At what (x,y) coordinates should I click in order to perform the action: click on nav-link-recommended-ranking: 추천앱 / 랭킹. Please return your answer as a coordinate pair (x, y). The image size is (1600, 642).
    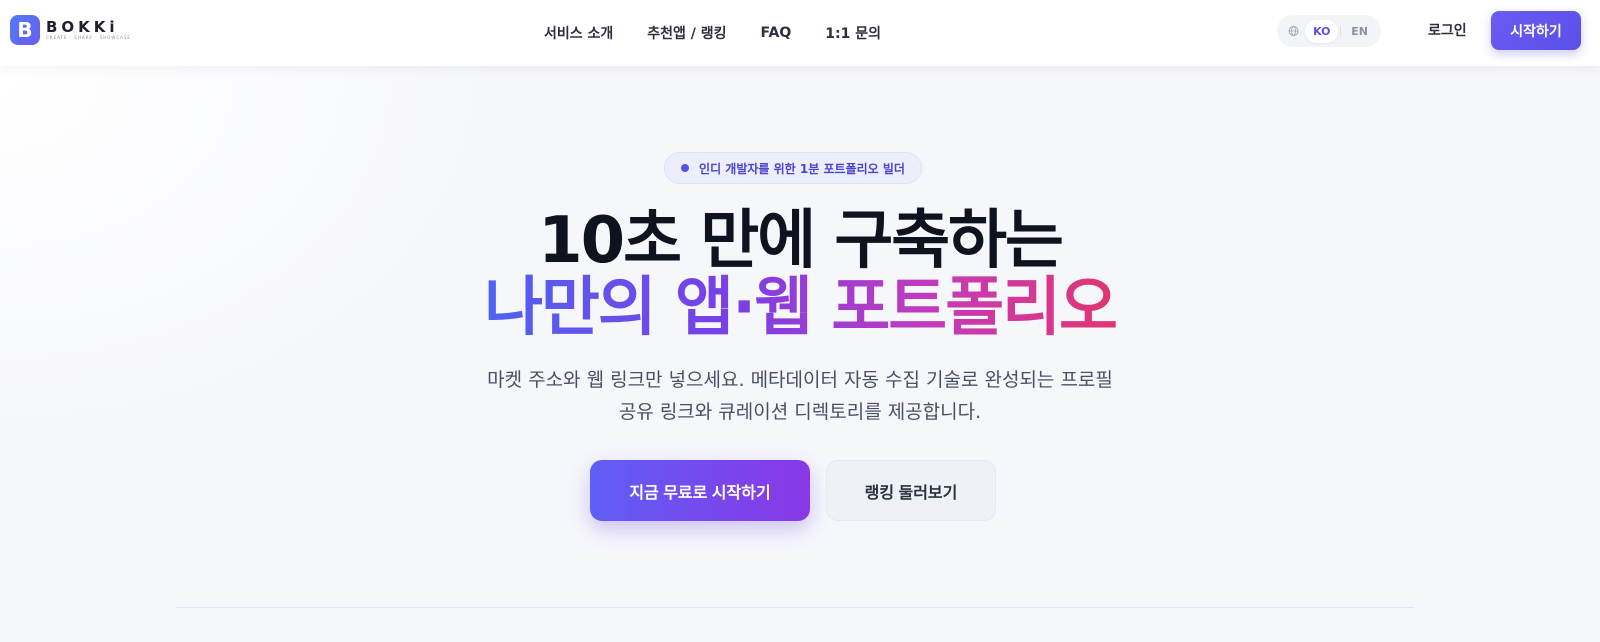
    Looking at the image, I should click on (686, 33).